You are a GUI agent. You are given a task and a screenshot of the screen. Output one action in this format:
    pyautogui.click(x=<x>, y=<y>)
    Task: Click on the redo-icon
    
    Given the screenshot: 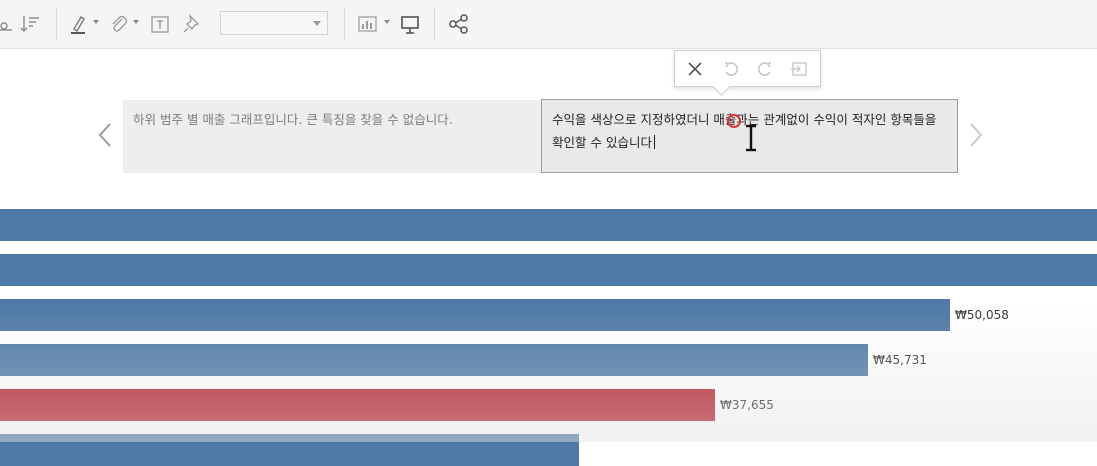 What is the action you would take?
    pyautogui.click(x=765, y=69)
    